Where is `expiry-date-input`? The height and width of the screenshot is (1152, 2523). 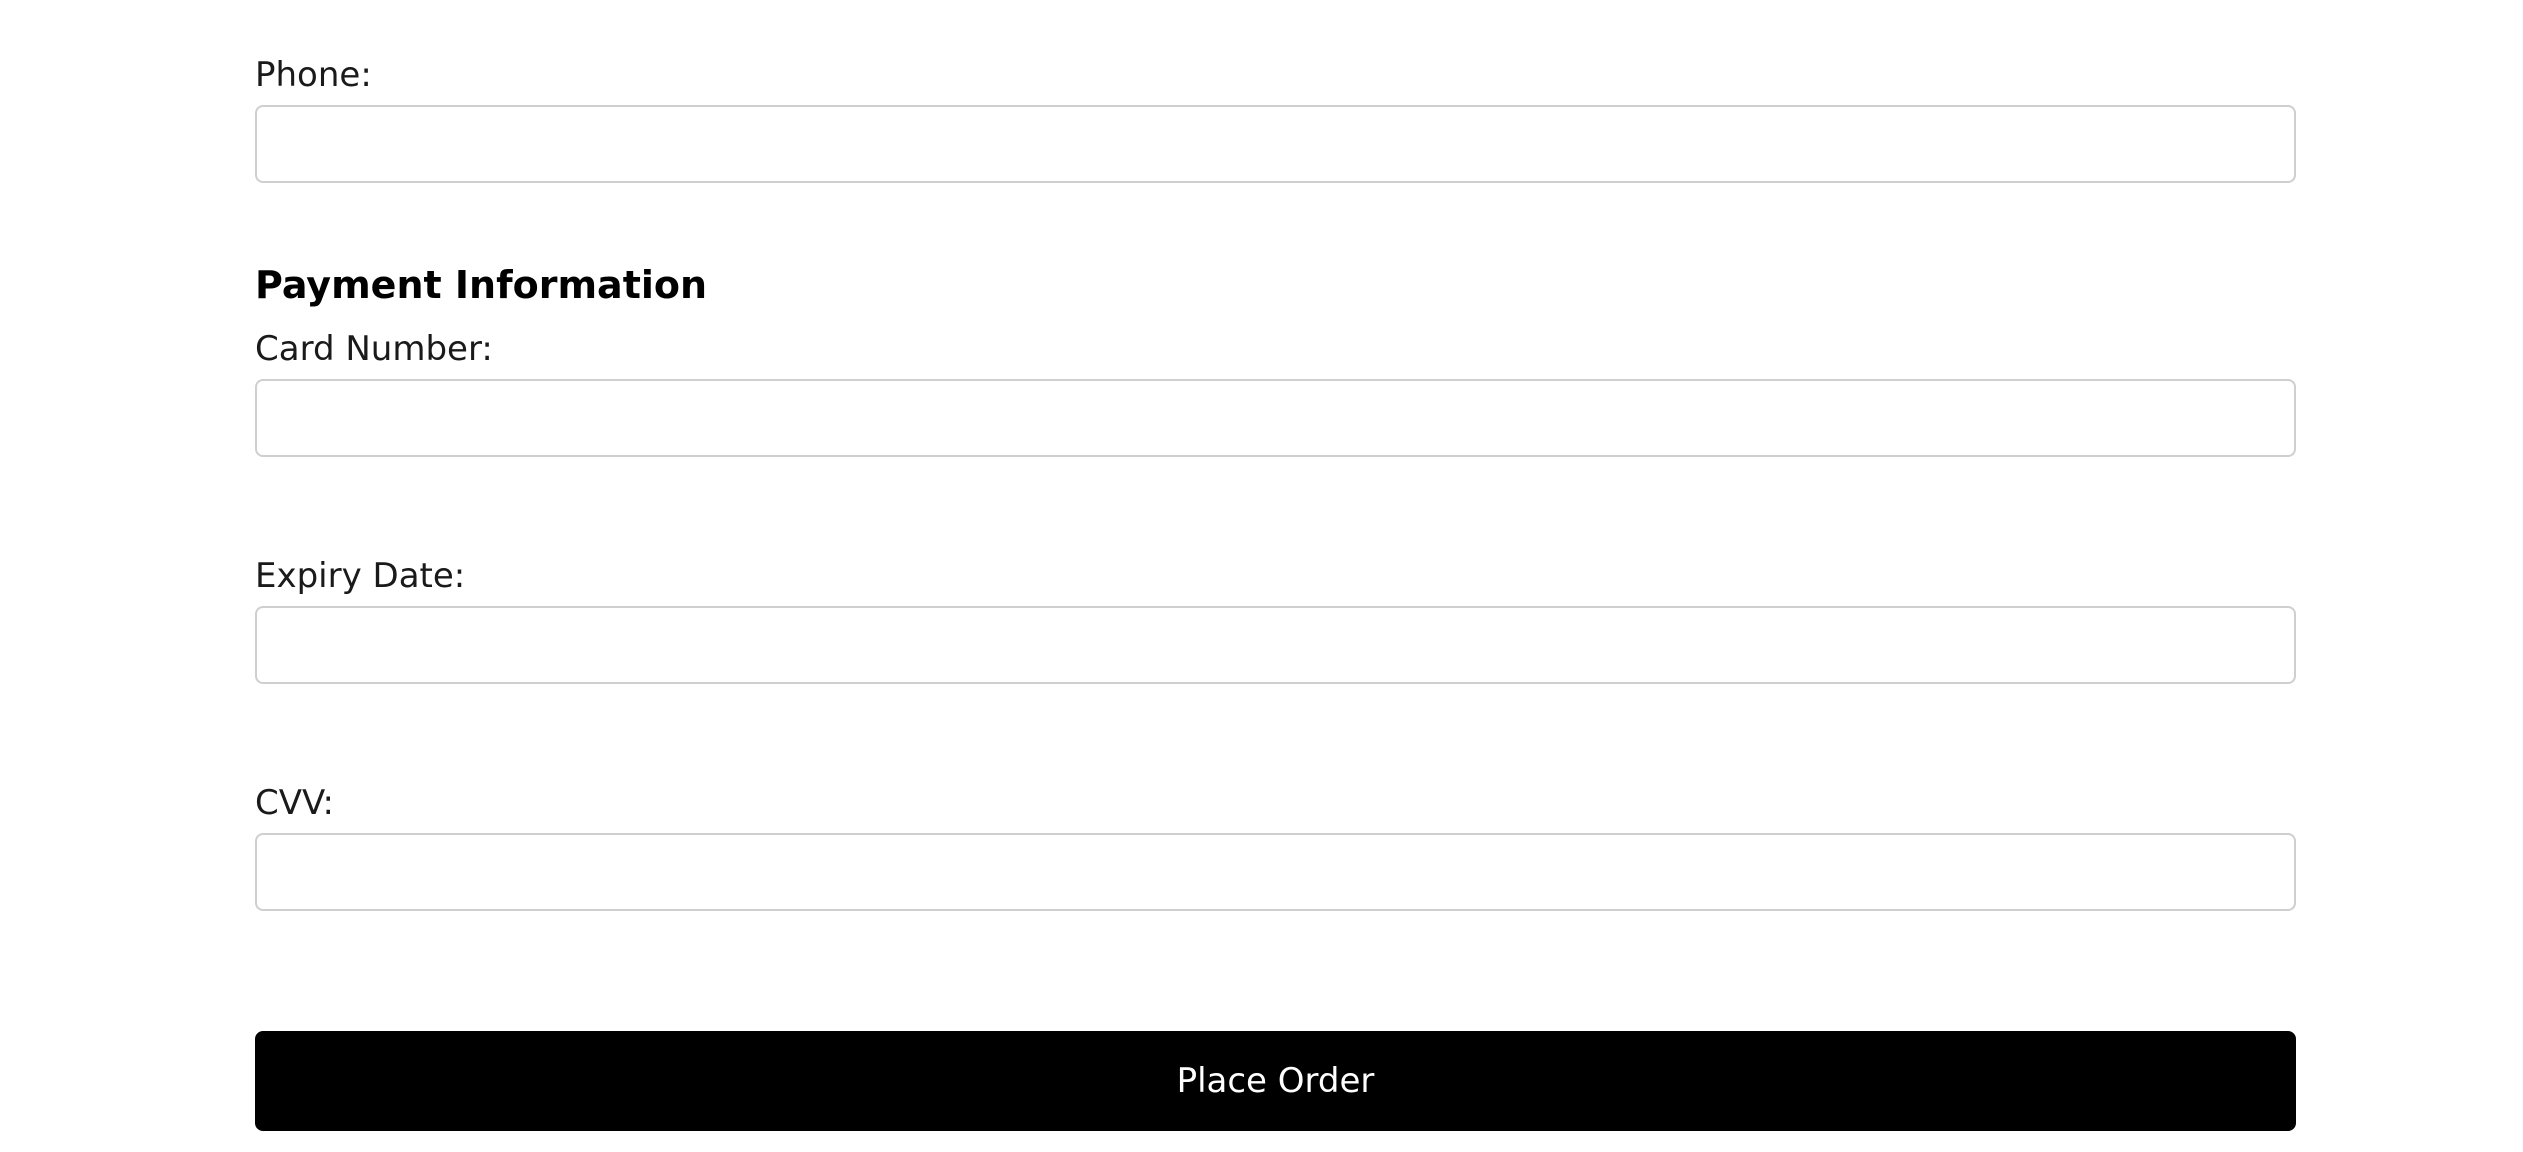 expiry-date-input is located at coordinates (1275, 645).